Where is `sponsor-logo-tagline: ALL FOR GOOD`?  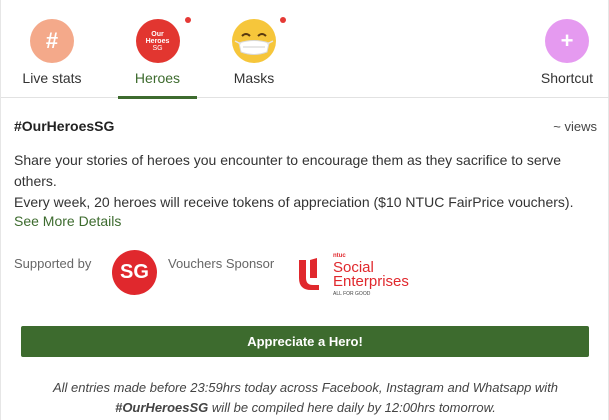 sponsor-logo-tagline: ALL FOR GOOD is located at coordinates (352, 294).